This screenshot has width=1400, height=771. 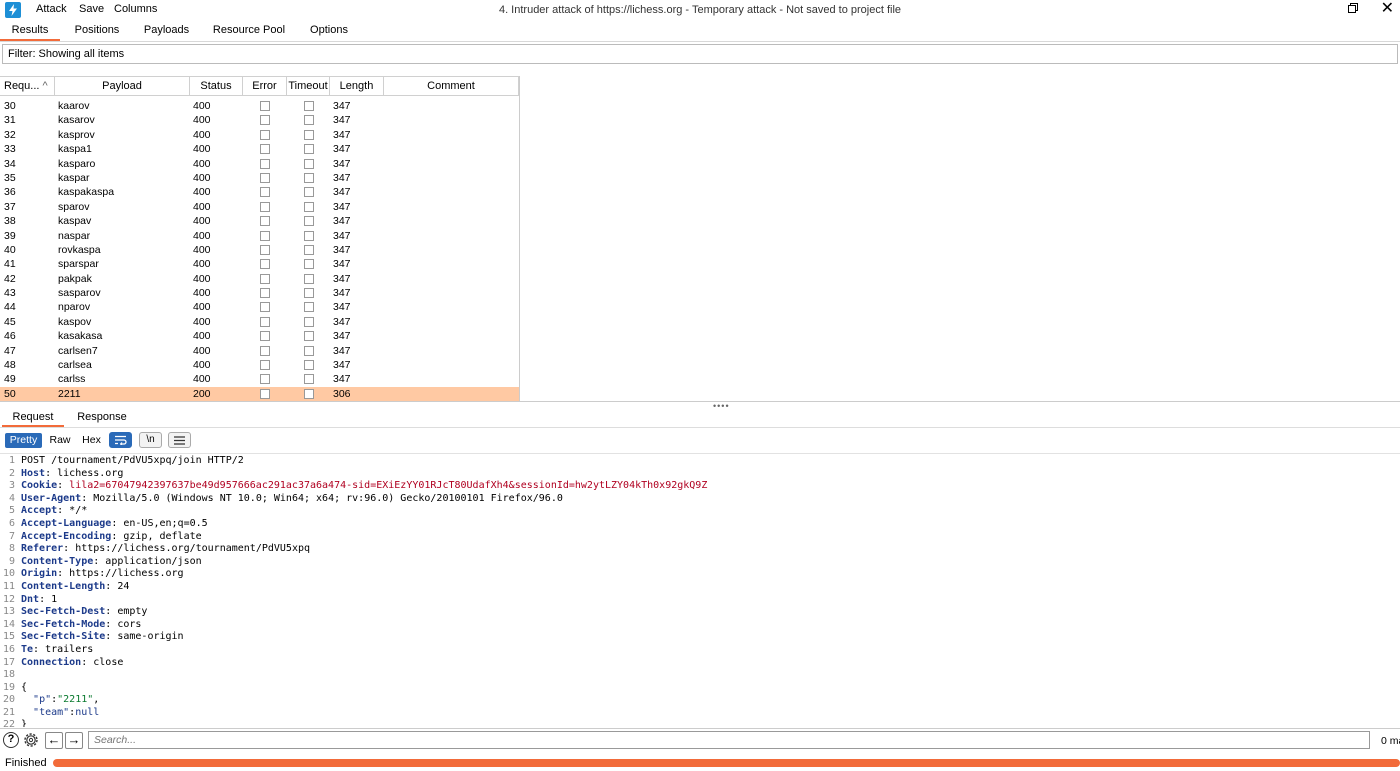 I want to click on table-row: 30 kaarov 400 347, so click(x=259, y=106).